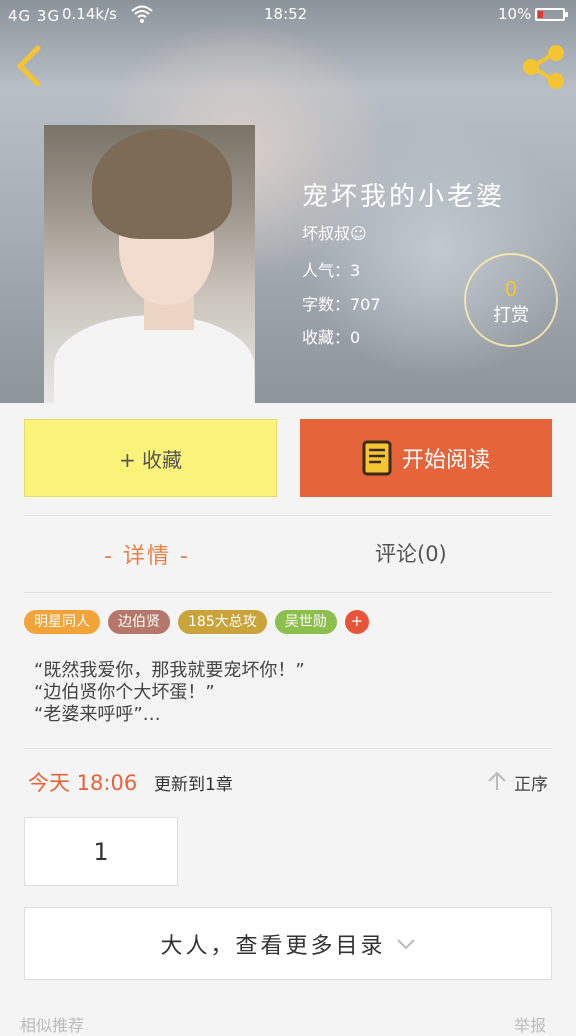 The width and height of the screenshot is (576, 1036). I want to click on tag-item: 吴世勋, so click(305, 622).